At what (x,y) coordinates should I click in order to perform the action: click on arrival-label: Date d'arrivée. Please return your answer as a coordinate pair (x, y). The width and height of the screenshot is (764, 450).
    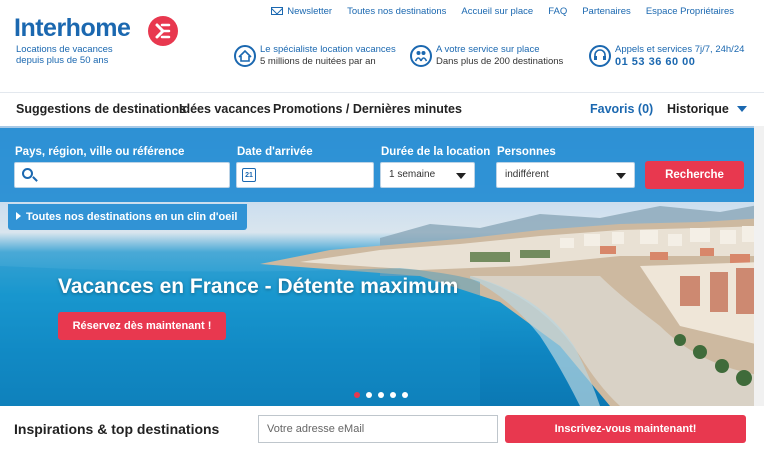
    Looking at the image, I should click on (275, 152).